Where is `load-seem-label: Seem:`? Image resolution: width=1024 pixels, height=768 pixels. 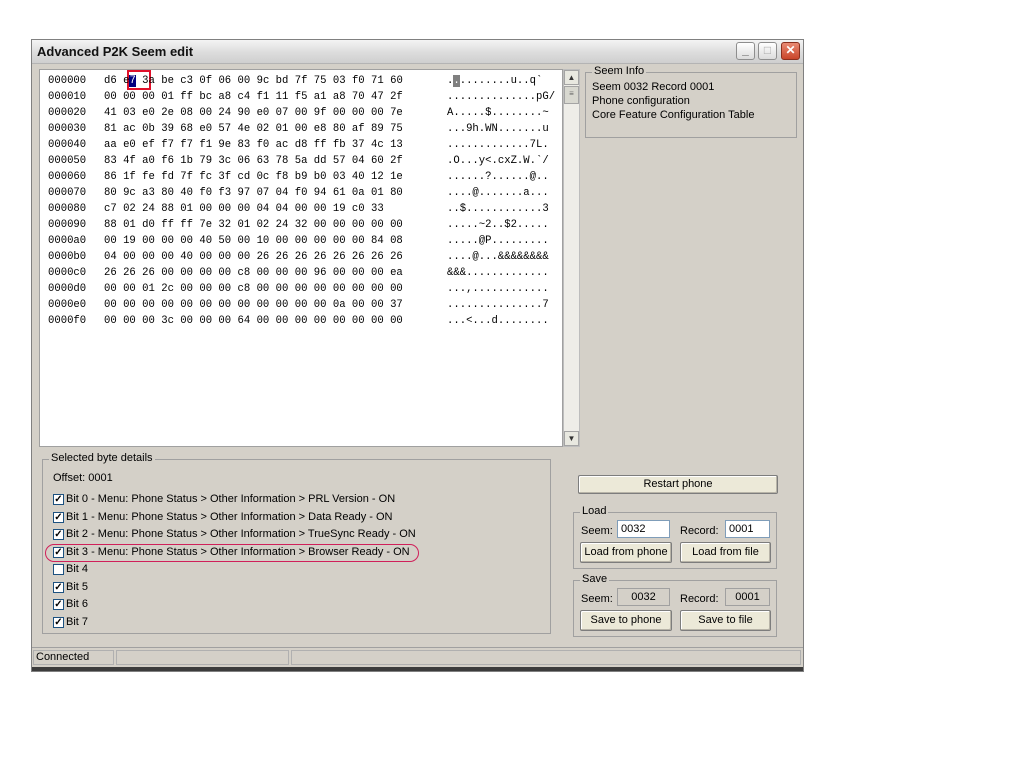
load-seem-label: Seem: is located at coordinates (597, 531).